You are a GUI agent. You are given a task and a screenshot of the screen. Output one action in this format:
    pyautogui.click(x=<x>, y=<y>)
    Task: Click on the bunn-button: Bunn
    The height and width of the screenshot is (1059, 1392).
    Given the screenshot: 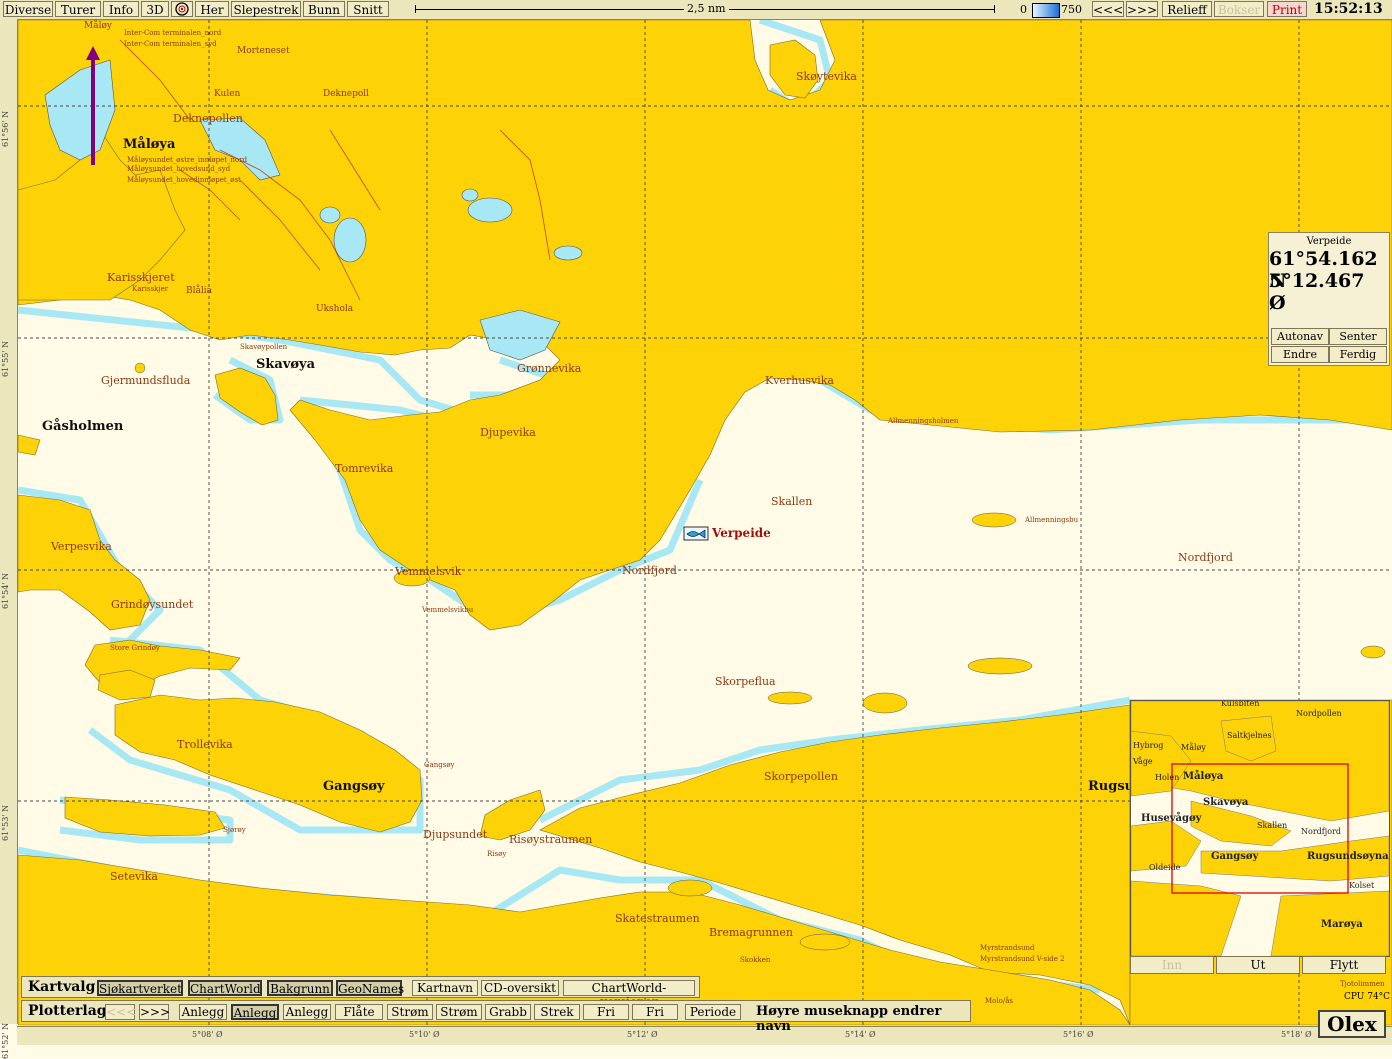 What is the action you would take?
    pyautogui.click(x=324, y=9)
    